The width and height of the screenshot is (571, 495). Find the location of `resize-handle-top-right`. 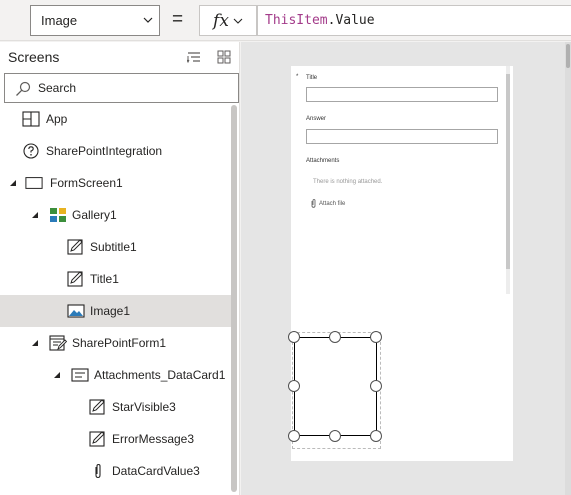

resize-handle-top-right is located at coordinates (376, 337).